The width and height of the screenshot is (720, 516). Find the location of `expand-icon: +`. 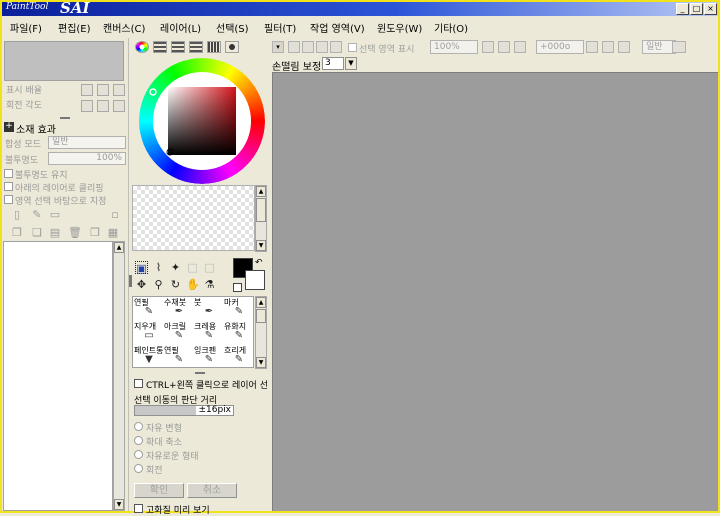

expand-icon: + is located at coordinates (9, 127).